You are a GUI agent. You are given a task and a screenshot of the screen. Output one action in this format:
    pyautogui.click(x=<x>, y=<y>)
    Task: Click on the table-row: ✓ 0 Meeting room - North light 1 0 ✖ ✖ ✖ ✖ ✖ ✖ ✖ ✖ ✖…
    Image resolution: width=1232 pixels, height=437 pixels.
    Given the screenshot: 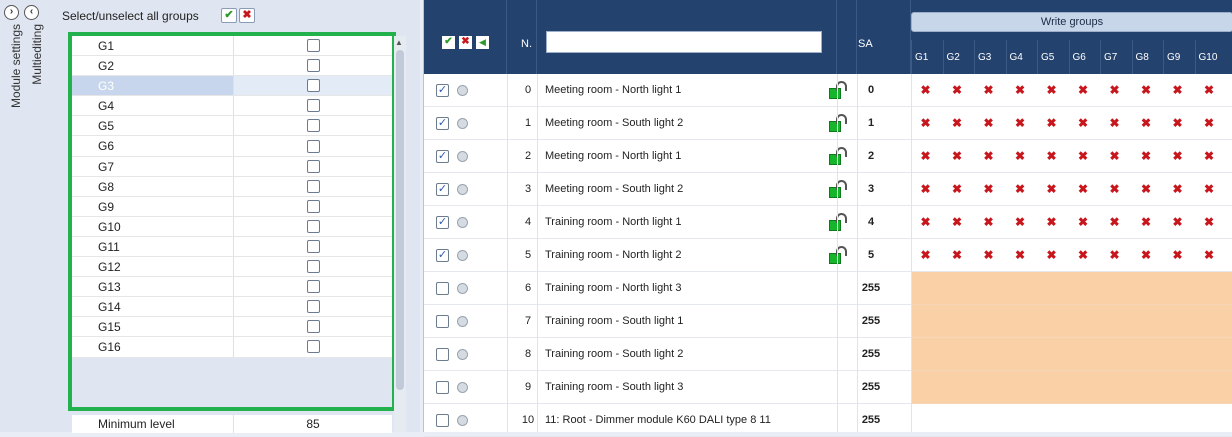 What is the action you would take?
    pyautogui.click(x=828, y=90)
    